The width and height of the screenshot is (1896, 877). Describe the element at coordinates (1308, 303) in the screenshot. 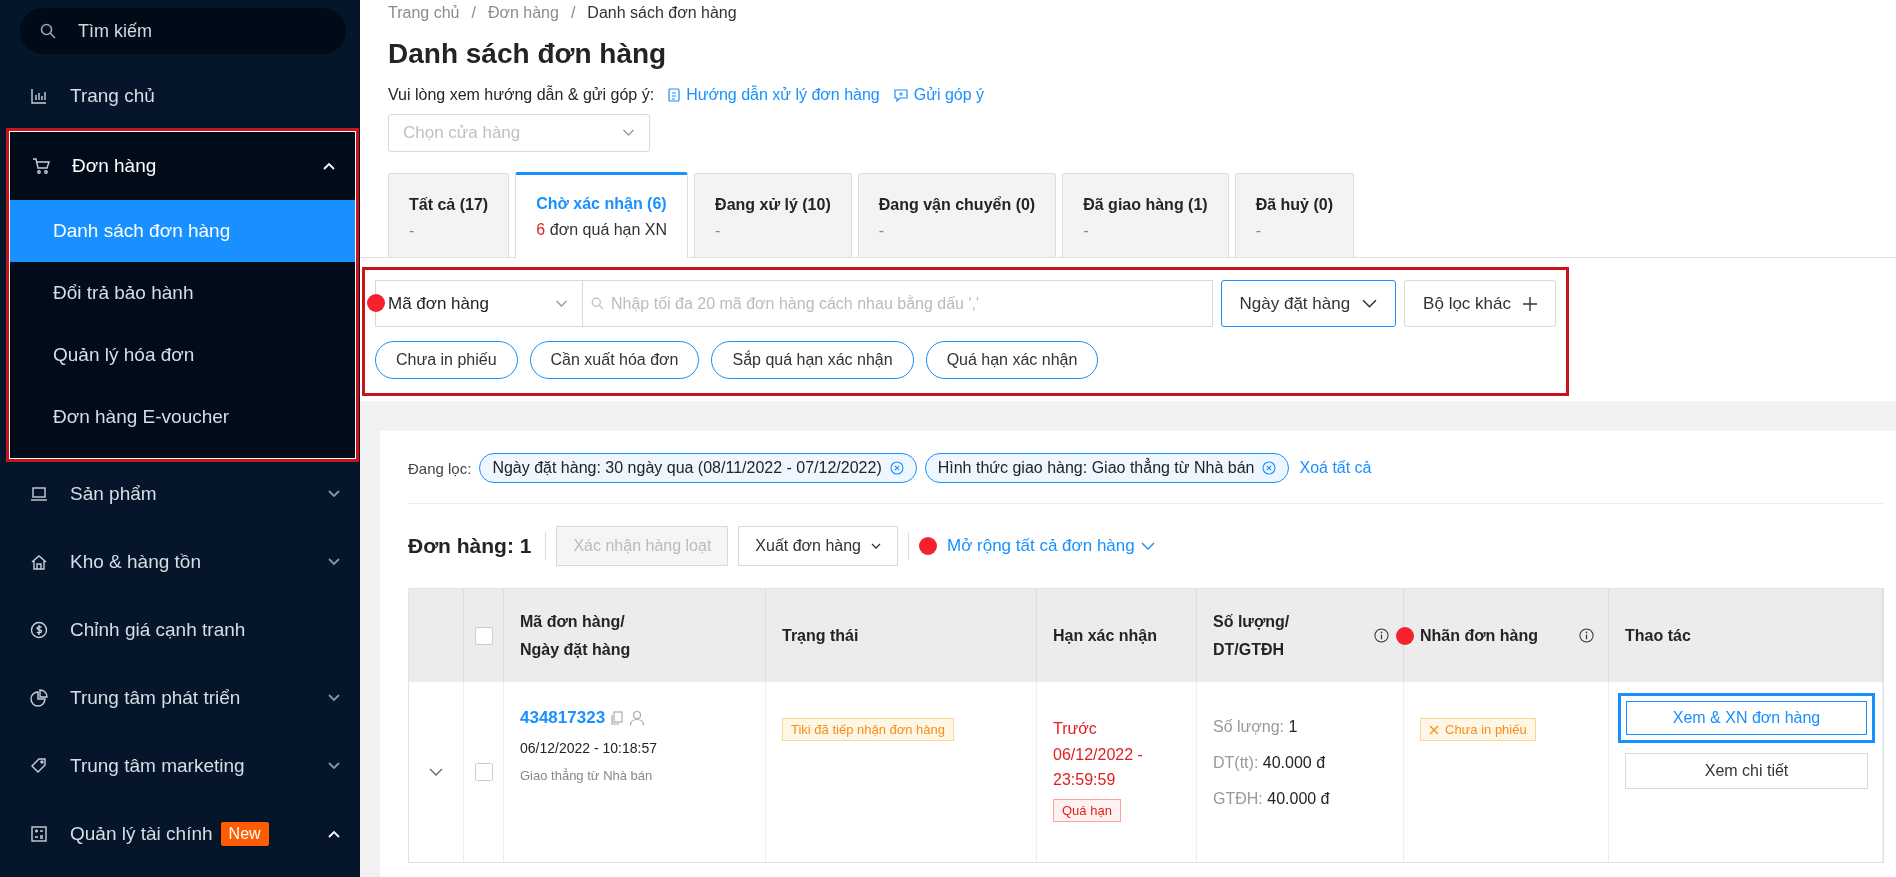

I see `date-filter-button: Ngày đặt hàng` at that location.